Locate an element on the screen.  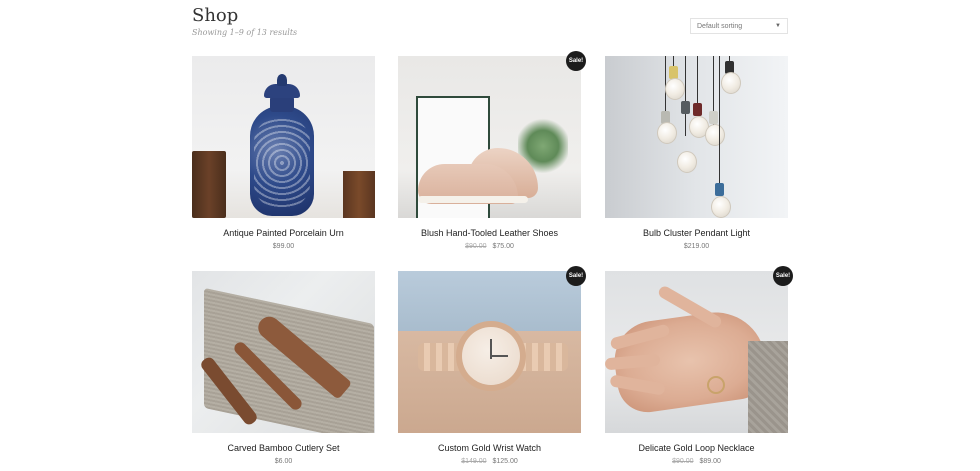
sort-select-value: Default sorting is located at coordinates (720, 26).